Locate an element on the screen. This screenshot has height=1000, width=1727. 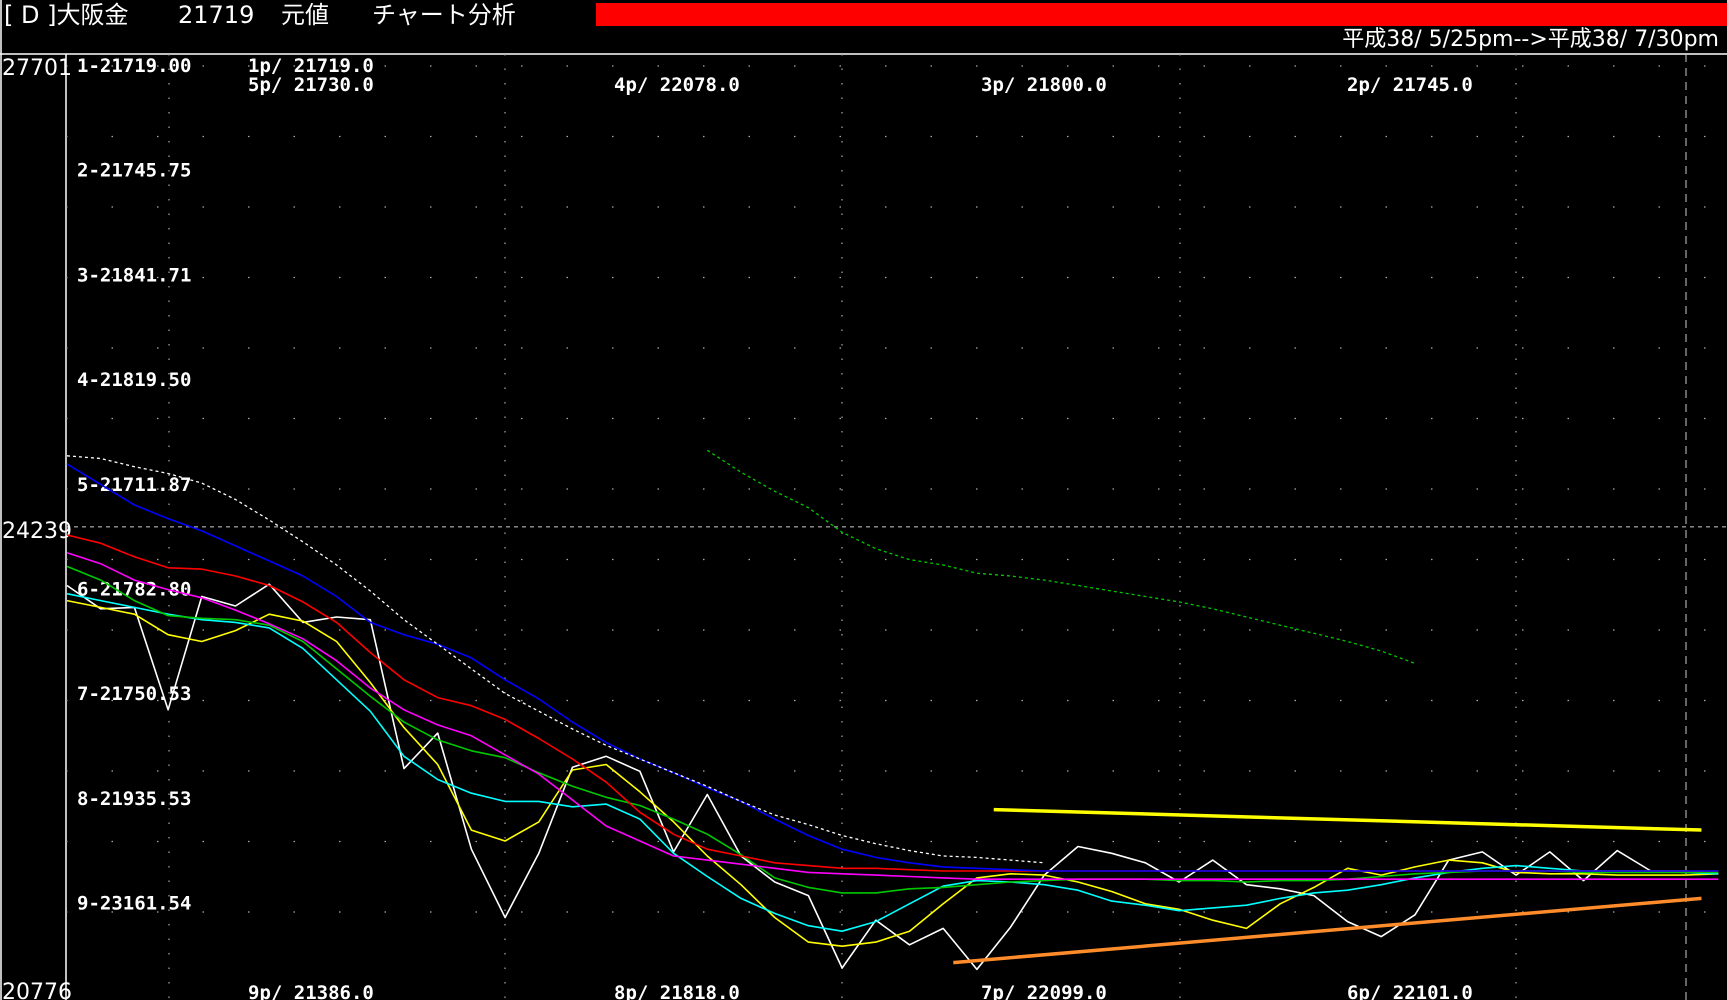
top-label: 4p/ 22078.0 is located at coordinates (677, 85).